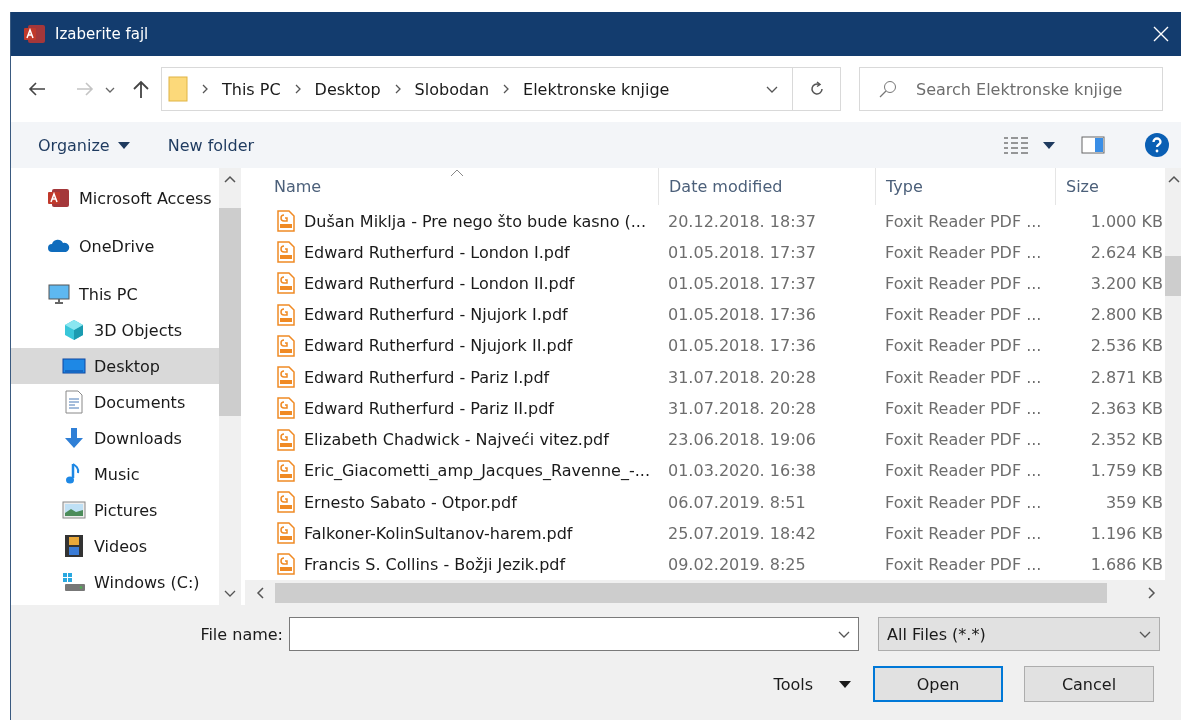 The width and height of the screenshot is (1181, 720). What do you see at coordinates (817, 89) in the screenshot?
I see `refresh-button` at bounding box center [817, 89].